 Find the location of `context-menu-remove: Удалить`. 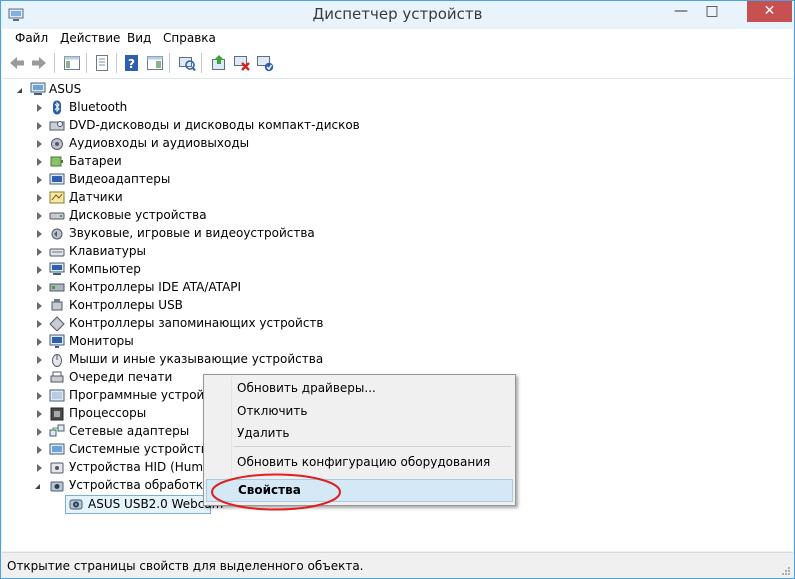

context-menu-remove: Удалить is located at coordinates (358, 433).